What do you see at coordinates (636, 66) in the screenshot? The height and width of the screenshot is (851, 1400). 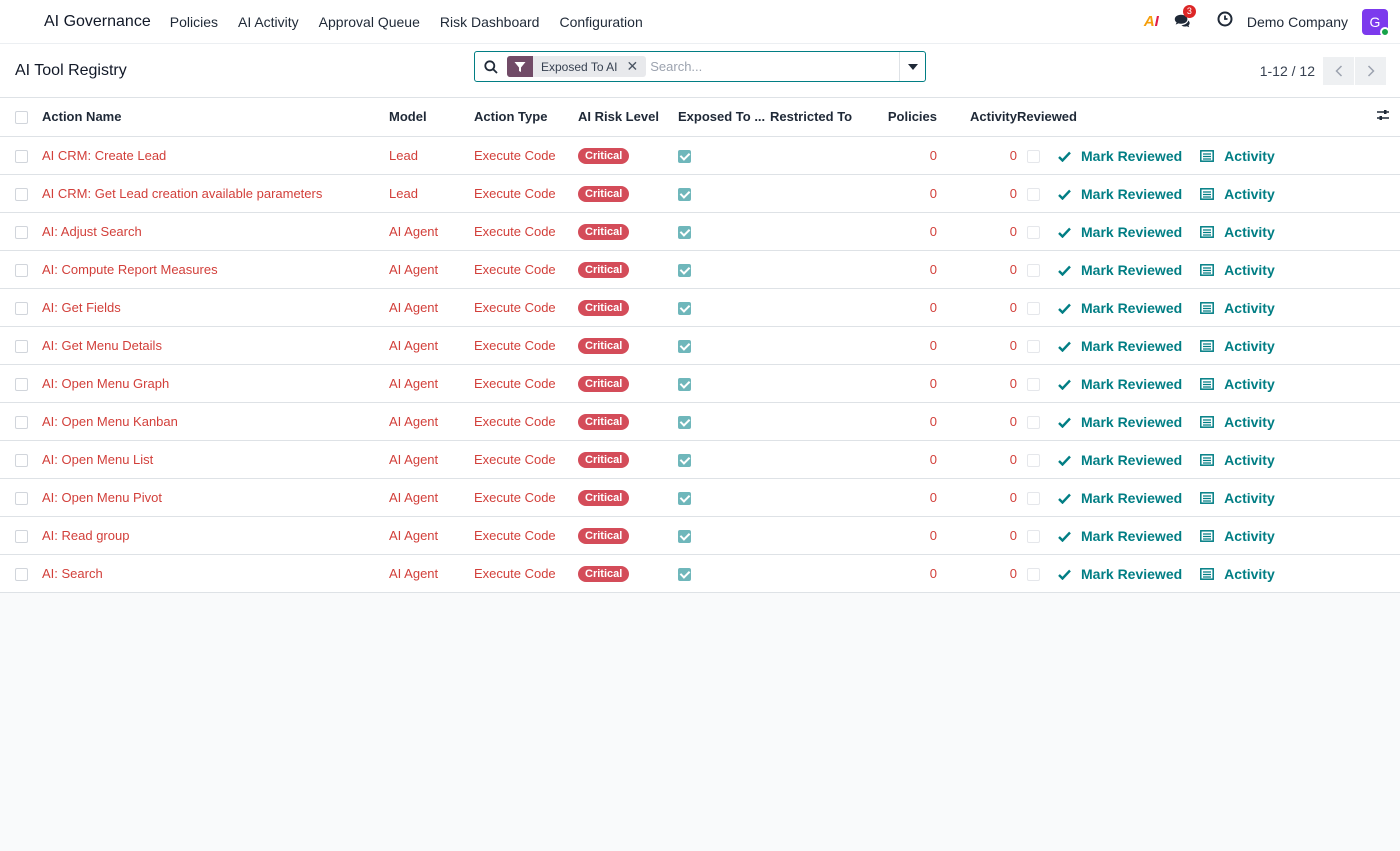 I see `remove-facet-icon: ✕` at bounding box center [636, 66].